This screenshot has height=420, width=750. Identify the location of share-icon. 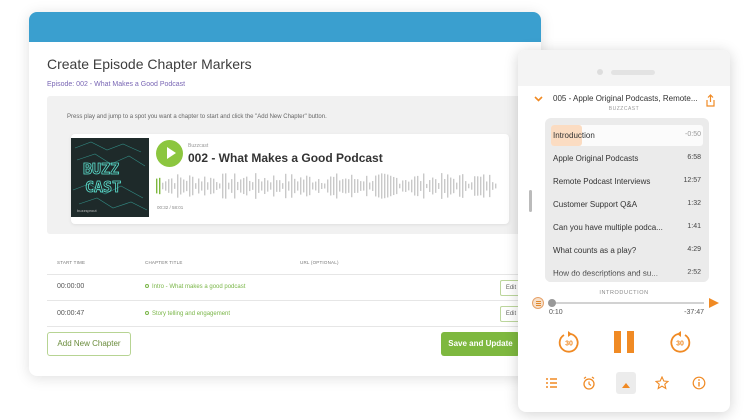
(710, 100).